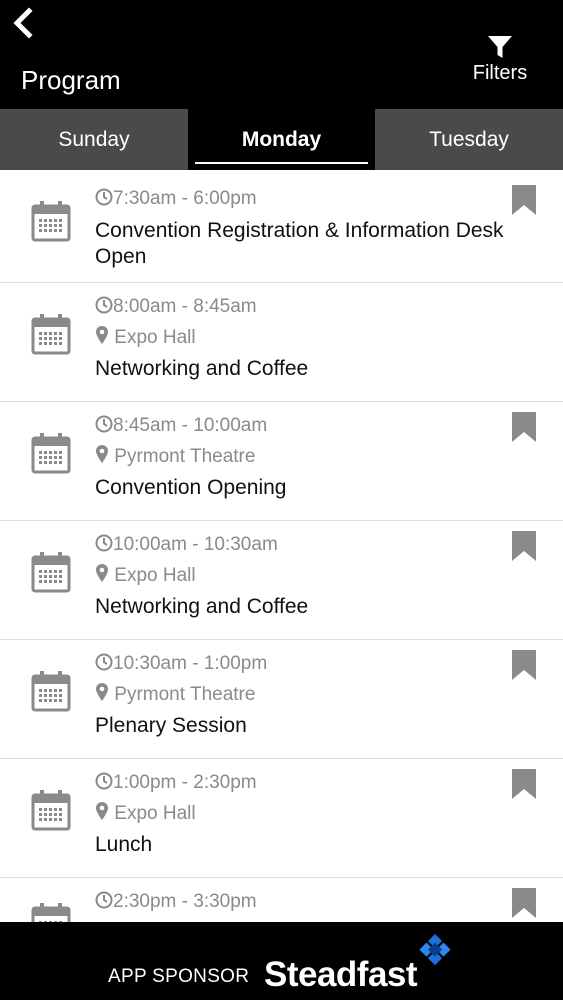 The image size is (563, 1000). I want to click on event-time: 10:00am - 10:30am, so click(186, 545).